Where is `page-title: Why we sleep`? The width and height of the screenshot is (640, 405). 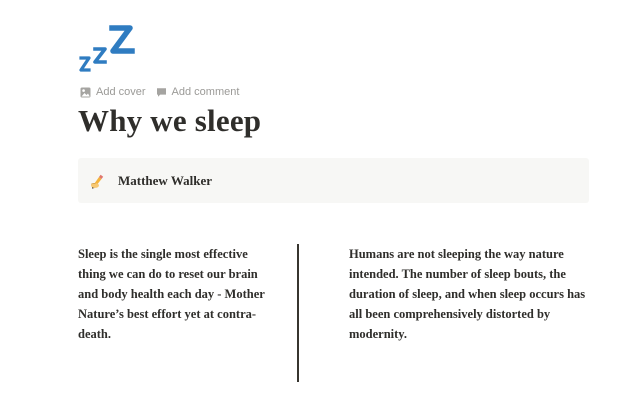 page-title: Why we sleep is located at coordinates (169, 121).